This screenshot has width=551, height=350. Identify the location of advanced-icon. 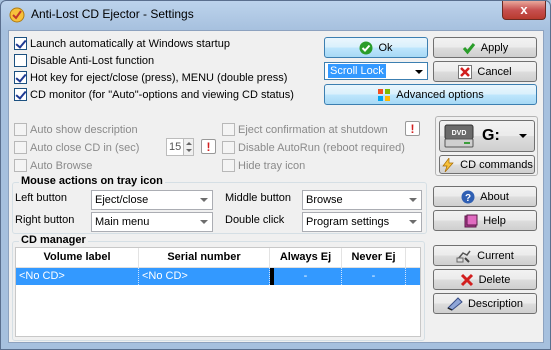
(384, 95).